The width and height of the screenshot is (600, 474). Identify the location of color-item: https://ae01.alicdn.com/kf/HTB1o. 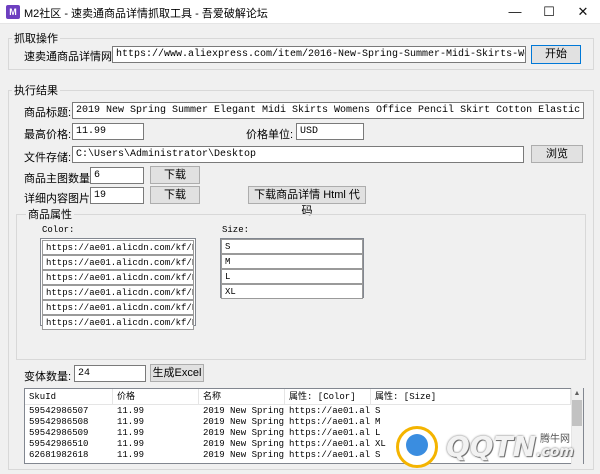
(118, 262).